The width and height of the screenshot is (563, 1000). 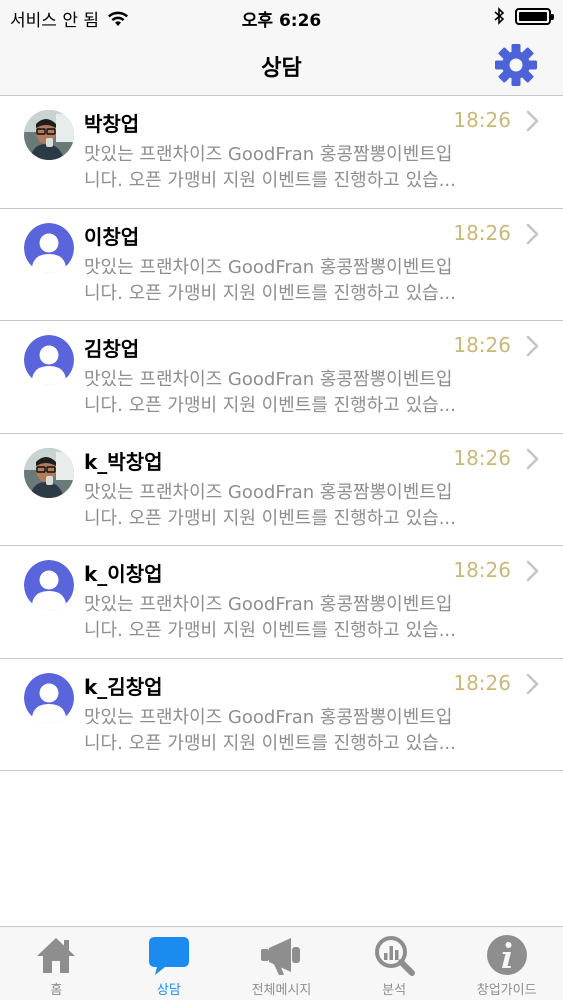 I want to click on tab-label: 전체메시지, so click(x=281, y=990).